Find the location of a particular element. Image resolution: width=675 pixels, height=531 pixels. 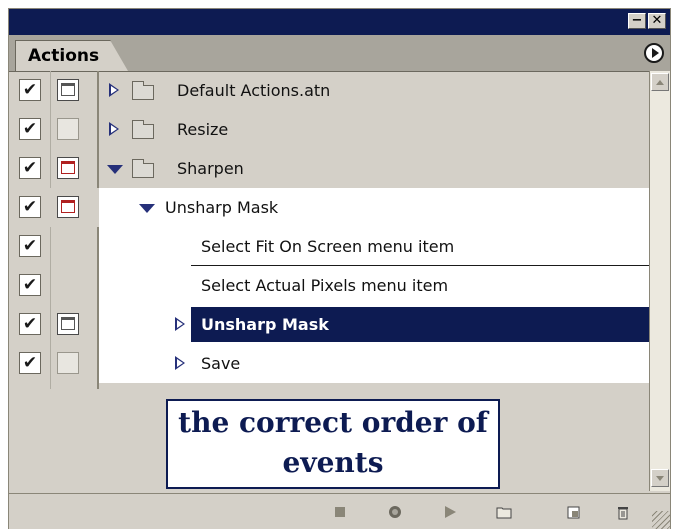

bottom-toolbar is located at coordinates (339, 511).